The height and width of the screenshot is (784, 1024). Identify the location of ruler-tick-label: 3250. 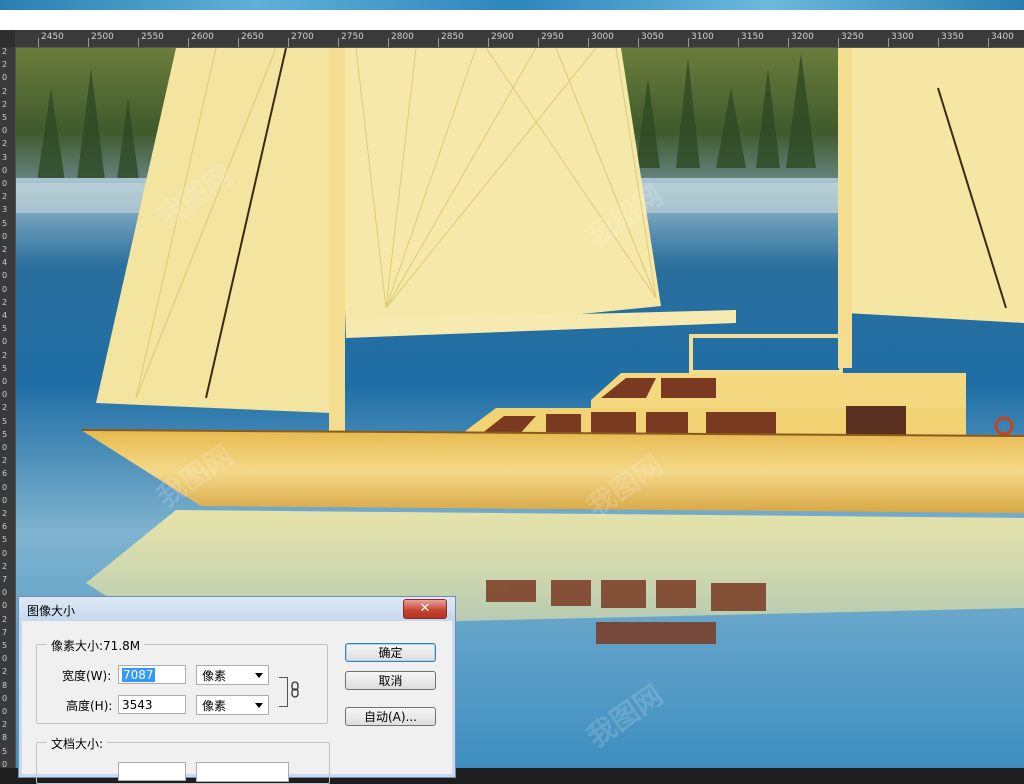
(852, 37).